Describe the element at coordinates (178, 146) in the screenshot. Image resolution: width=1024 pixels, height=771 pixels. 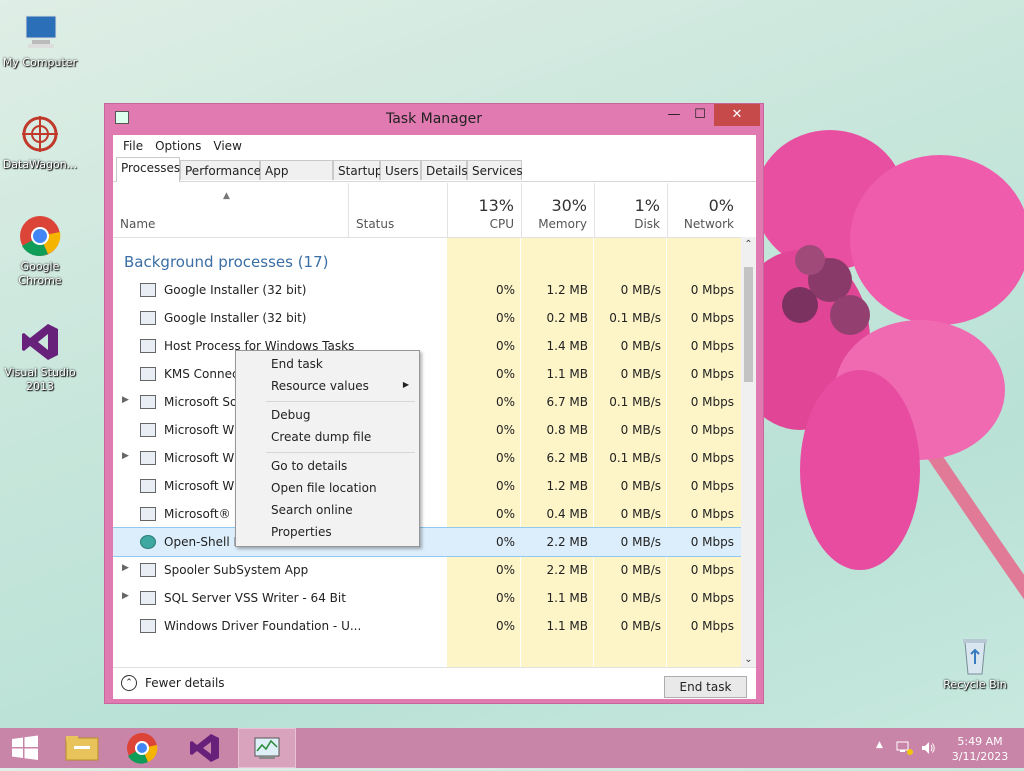
I see `menu-options: Options` at that location.